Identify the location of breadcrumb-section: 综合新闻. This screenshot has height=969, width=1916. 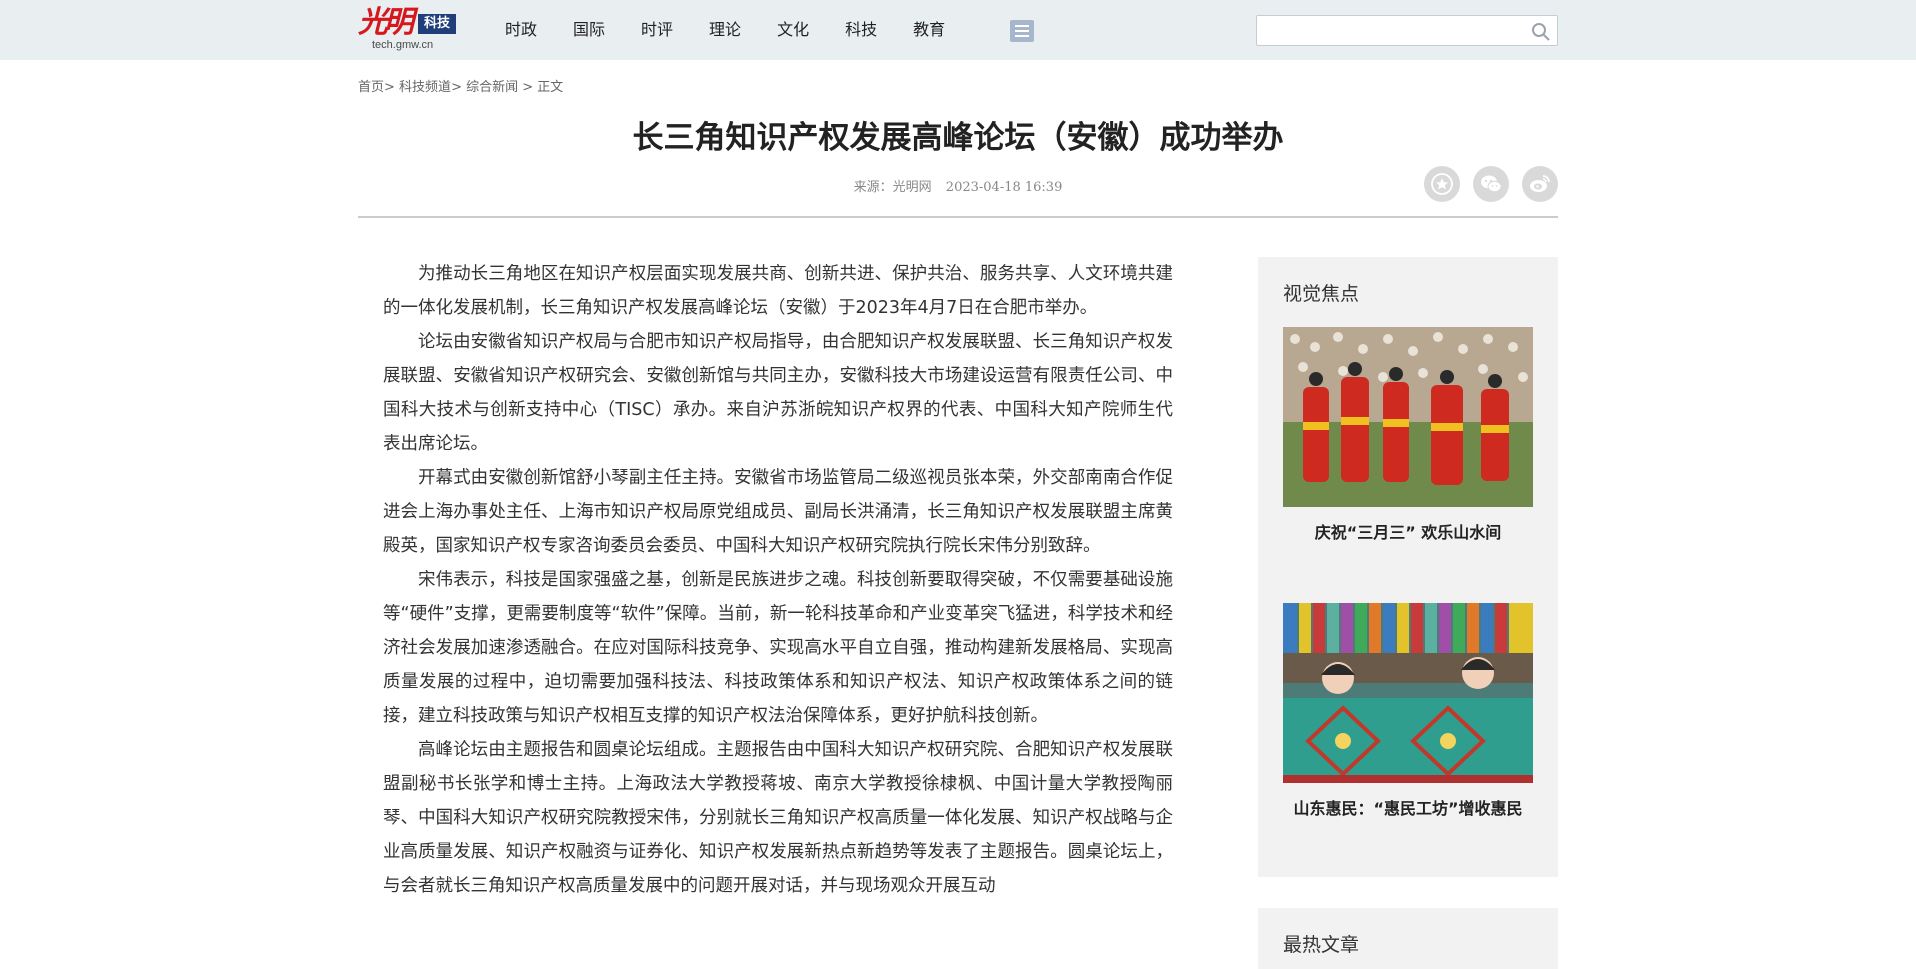
(492, 87).